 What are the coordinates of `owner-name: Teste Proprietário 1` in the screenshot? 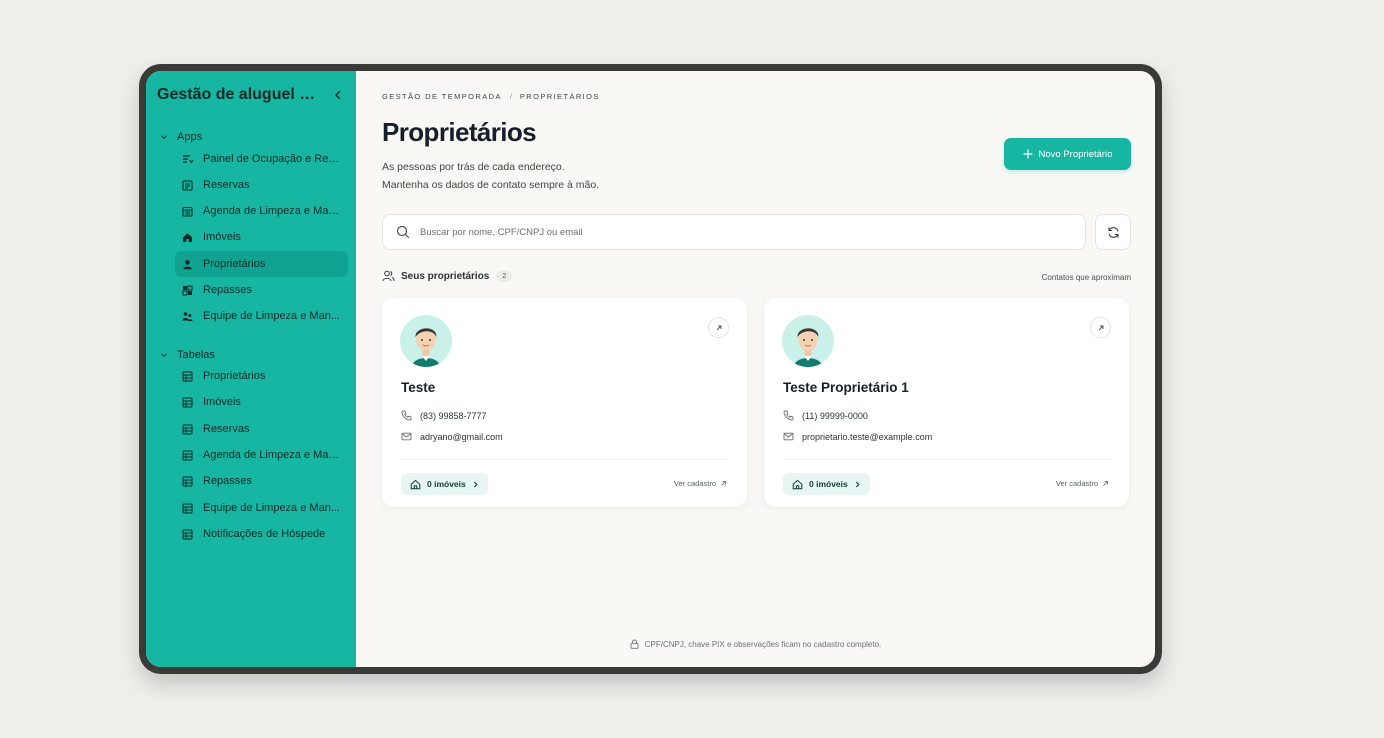 It's located at (846, 387).